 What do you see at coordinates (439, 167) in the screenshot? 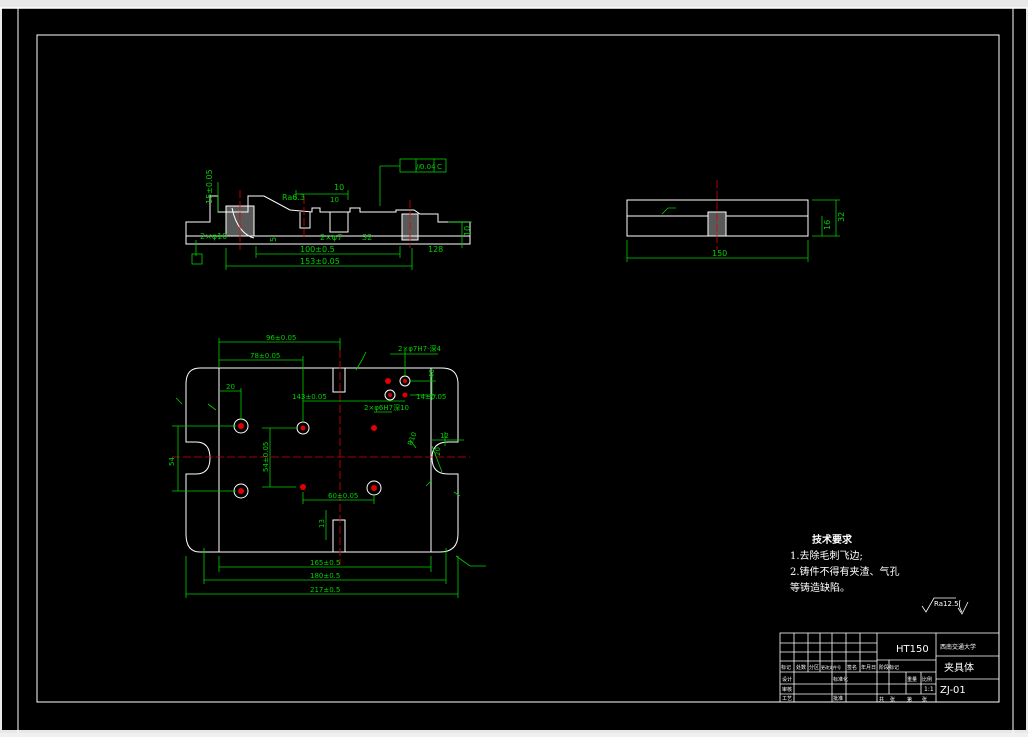
I see `flatness-datum: C` at bounding box center [439, 167].